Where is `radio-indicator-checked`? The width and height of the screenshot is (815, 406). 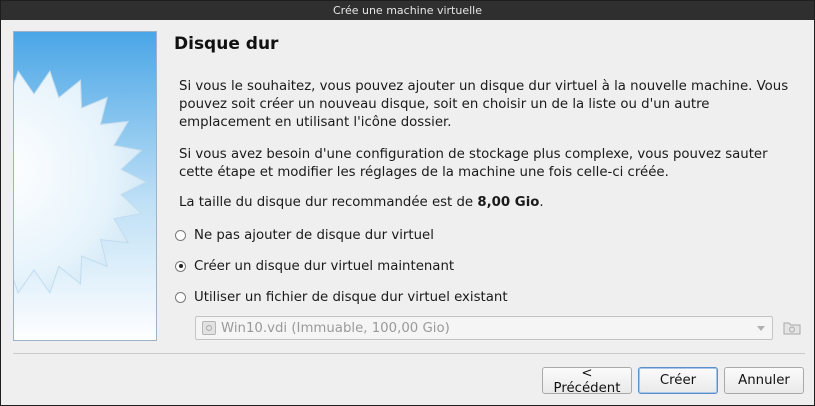
radio-indicator-checked is located at coordinates (180, 266).